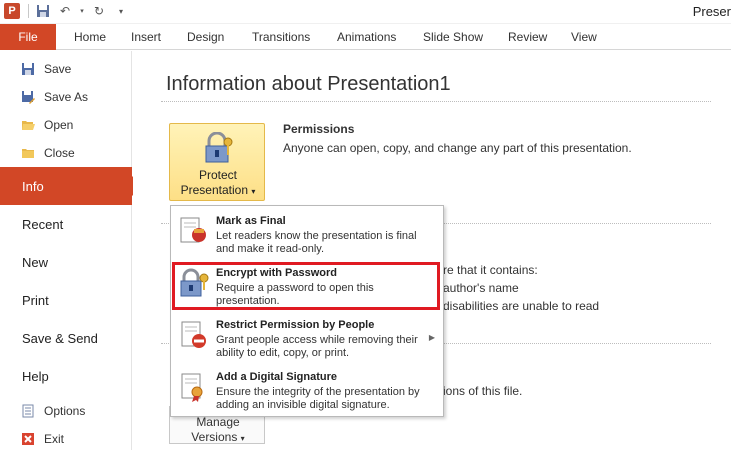 This screenshot has height=450, width=731. I want to click on nav-close-label: Close, so click(59, 153).